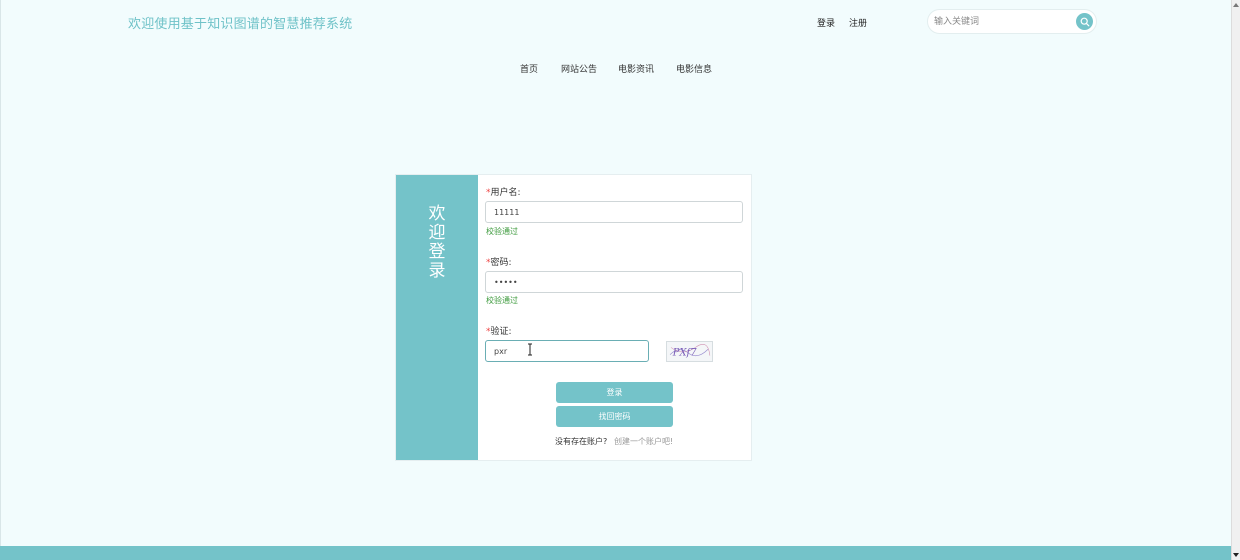 The width and height of the screenshot is (1240, 560). Describe the element at coordinates (615, 553) in the screenshot. I see `footer-bar` at that location.